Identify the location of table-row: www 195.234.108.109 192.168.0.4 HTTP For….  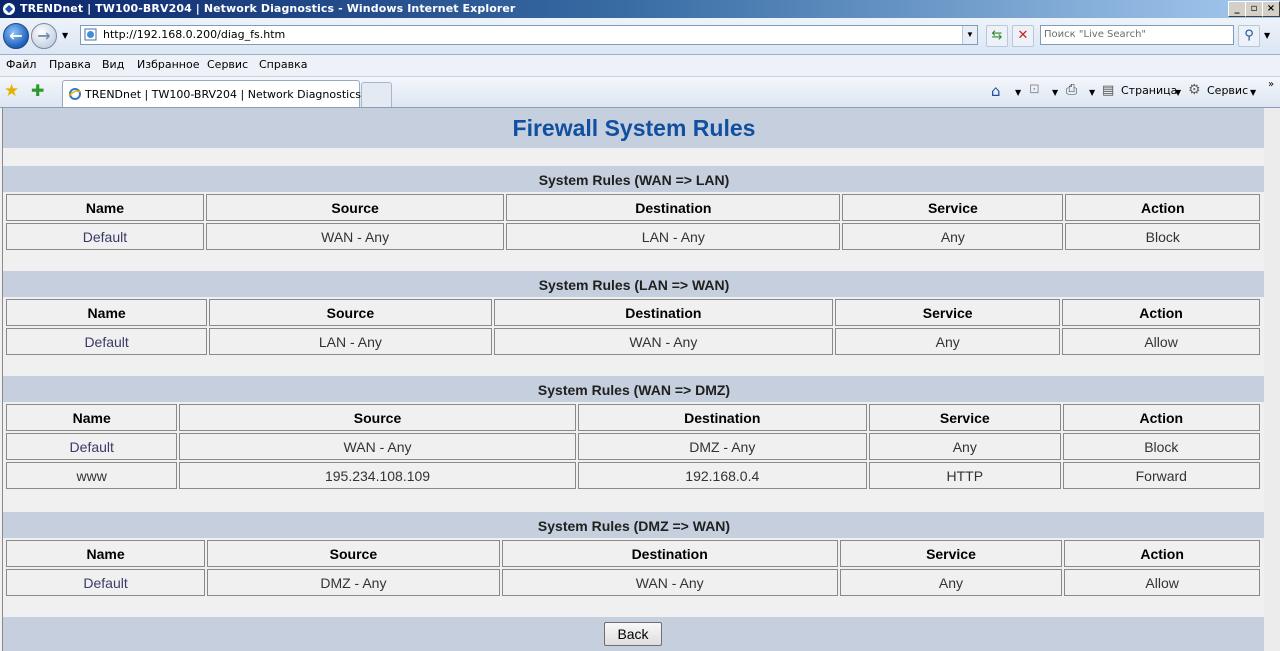
(633, 475).